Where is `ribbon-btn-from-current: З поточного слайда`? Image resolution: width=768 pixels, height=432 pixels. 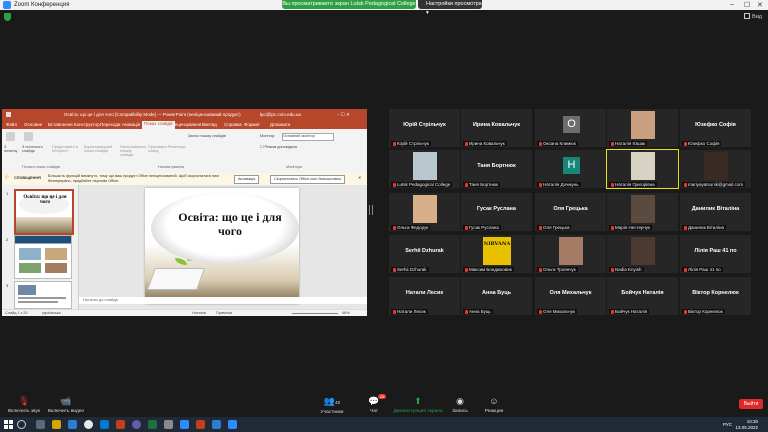
ribbon-btn-from-current: З поточного слайда is located at coordinates (34, 149).